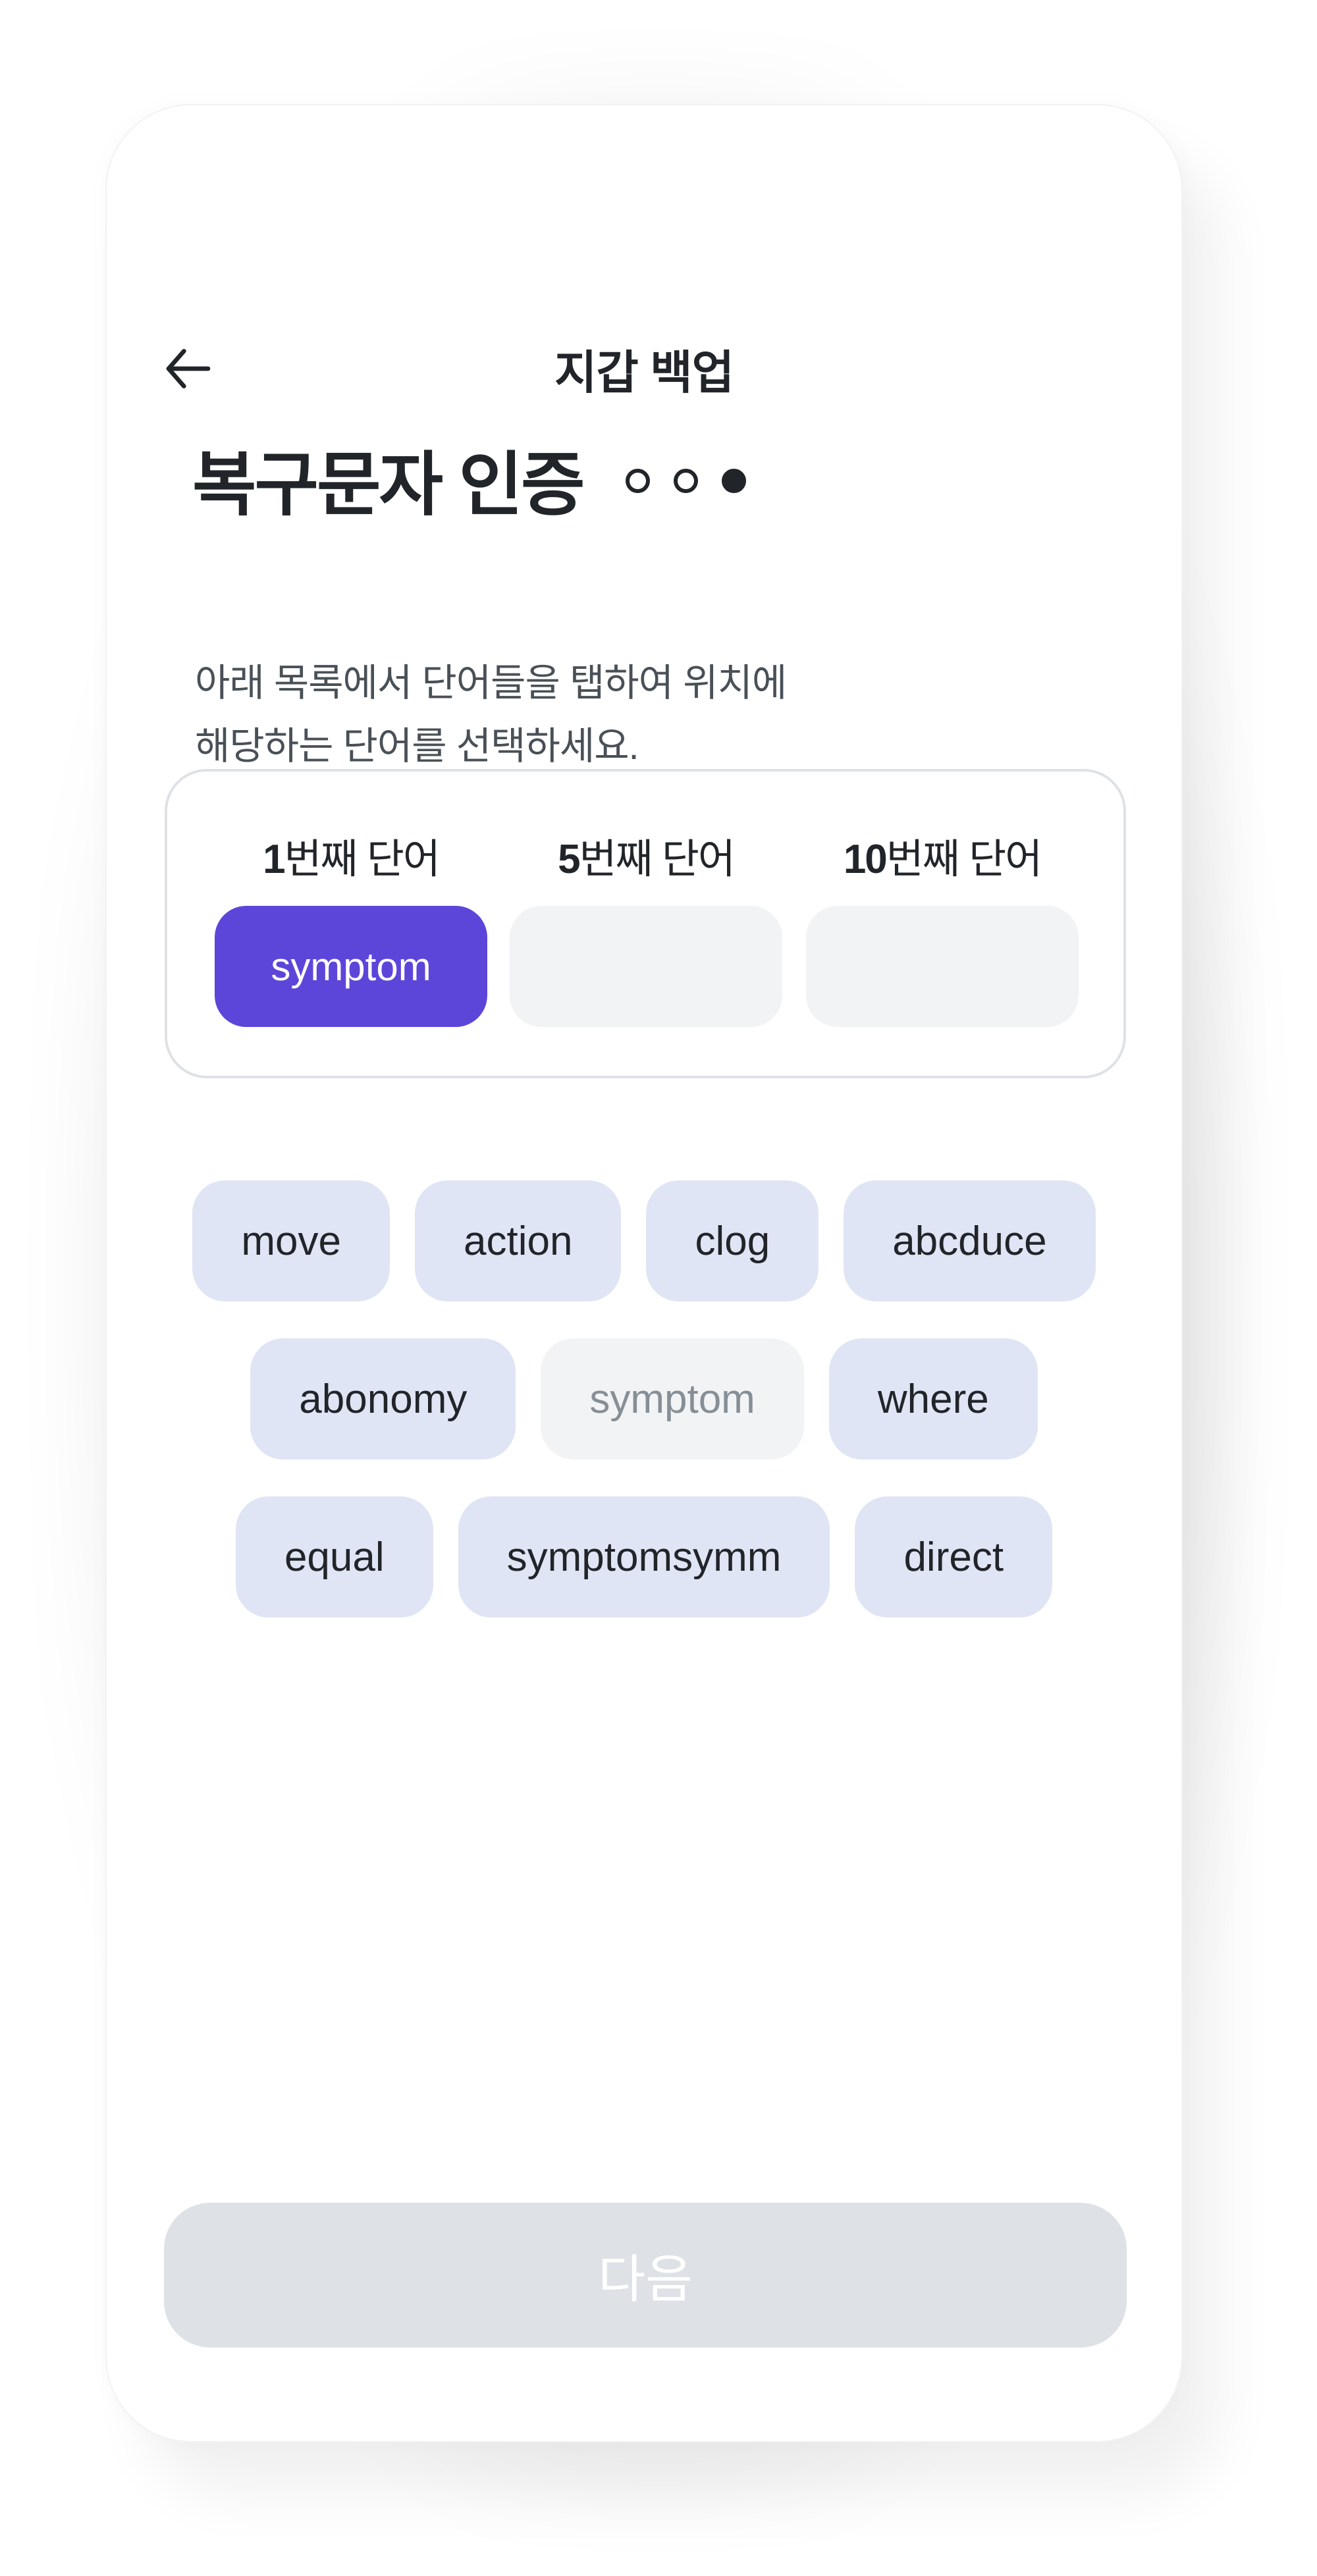  I want to click on slot-number: 10, so click(866, 859).